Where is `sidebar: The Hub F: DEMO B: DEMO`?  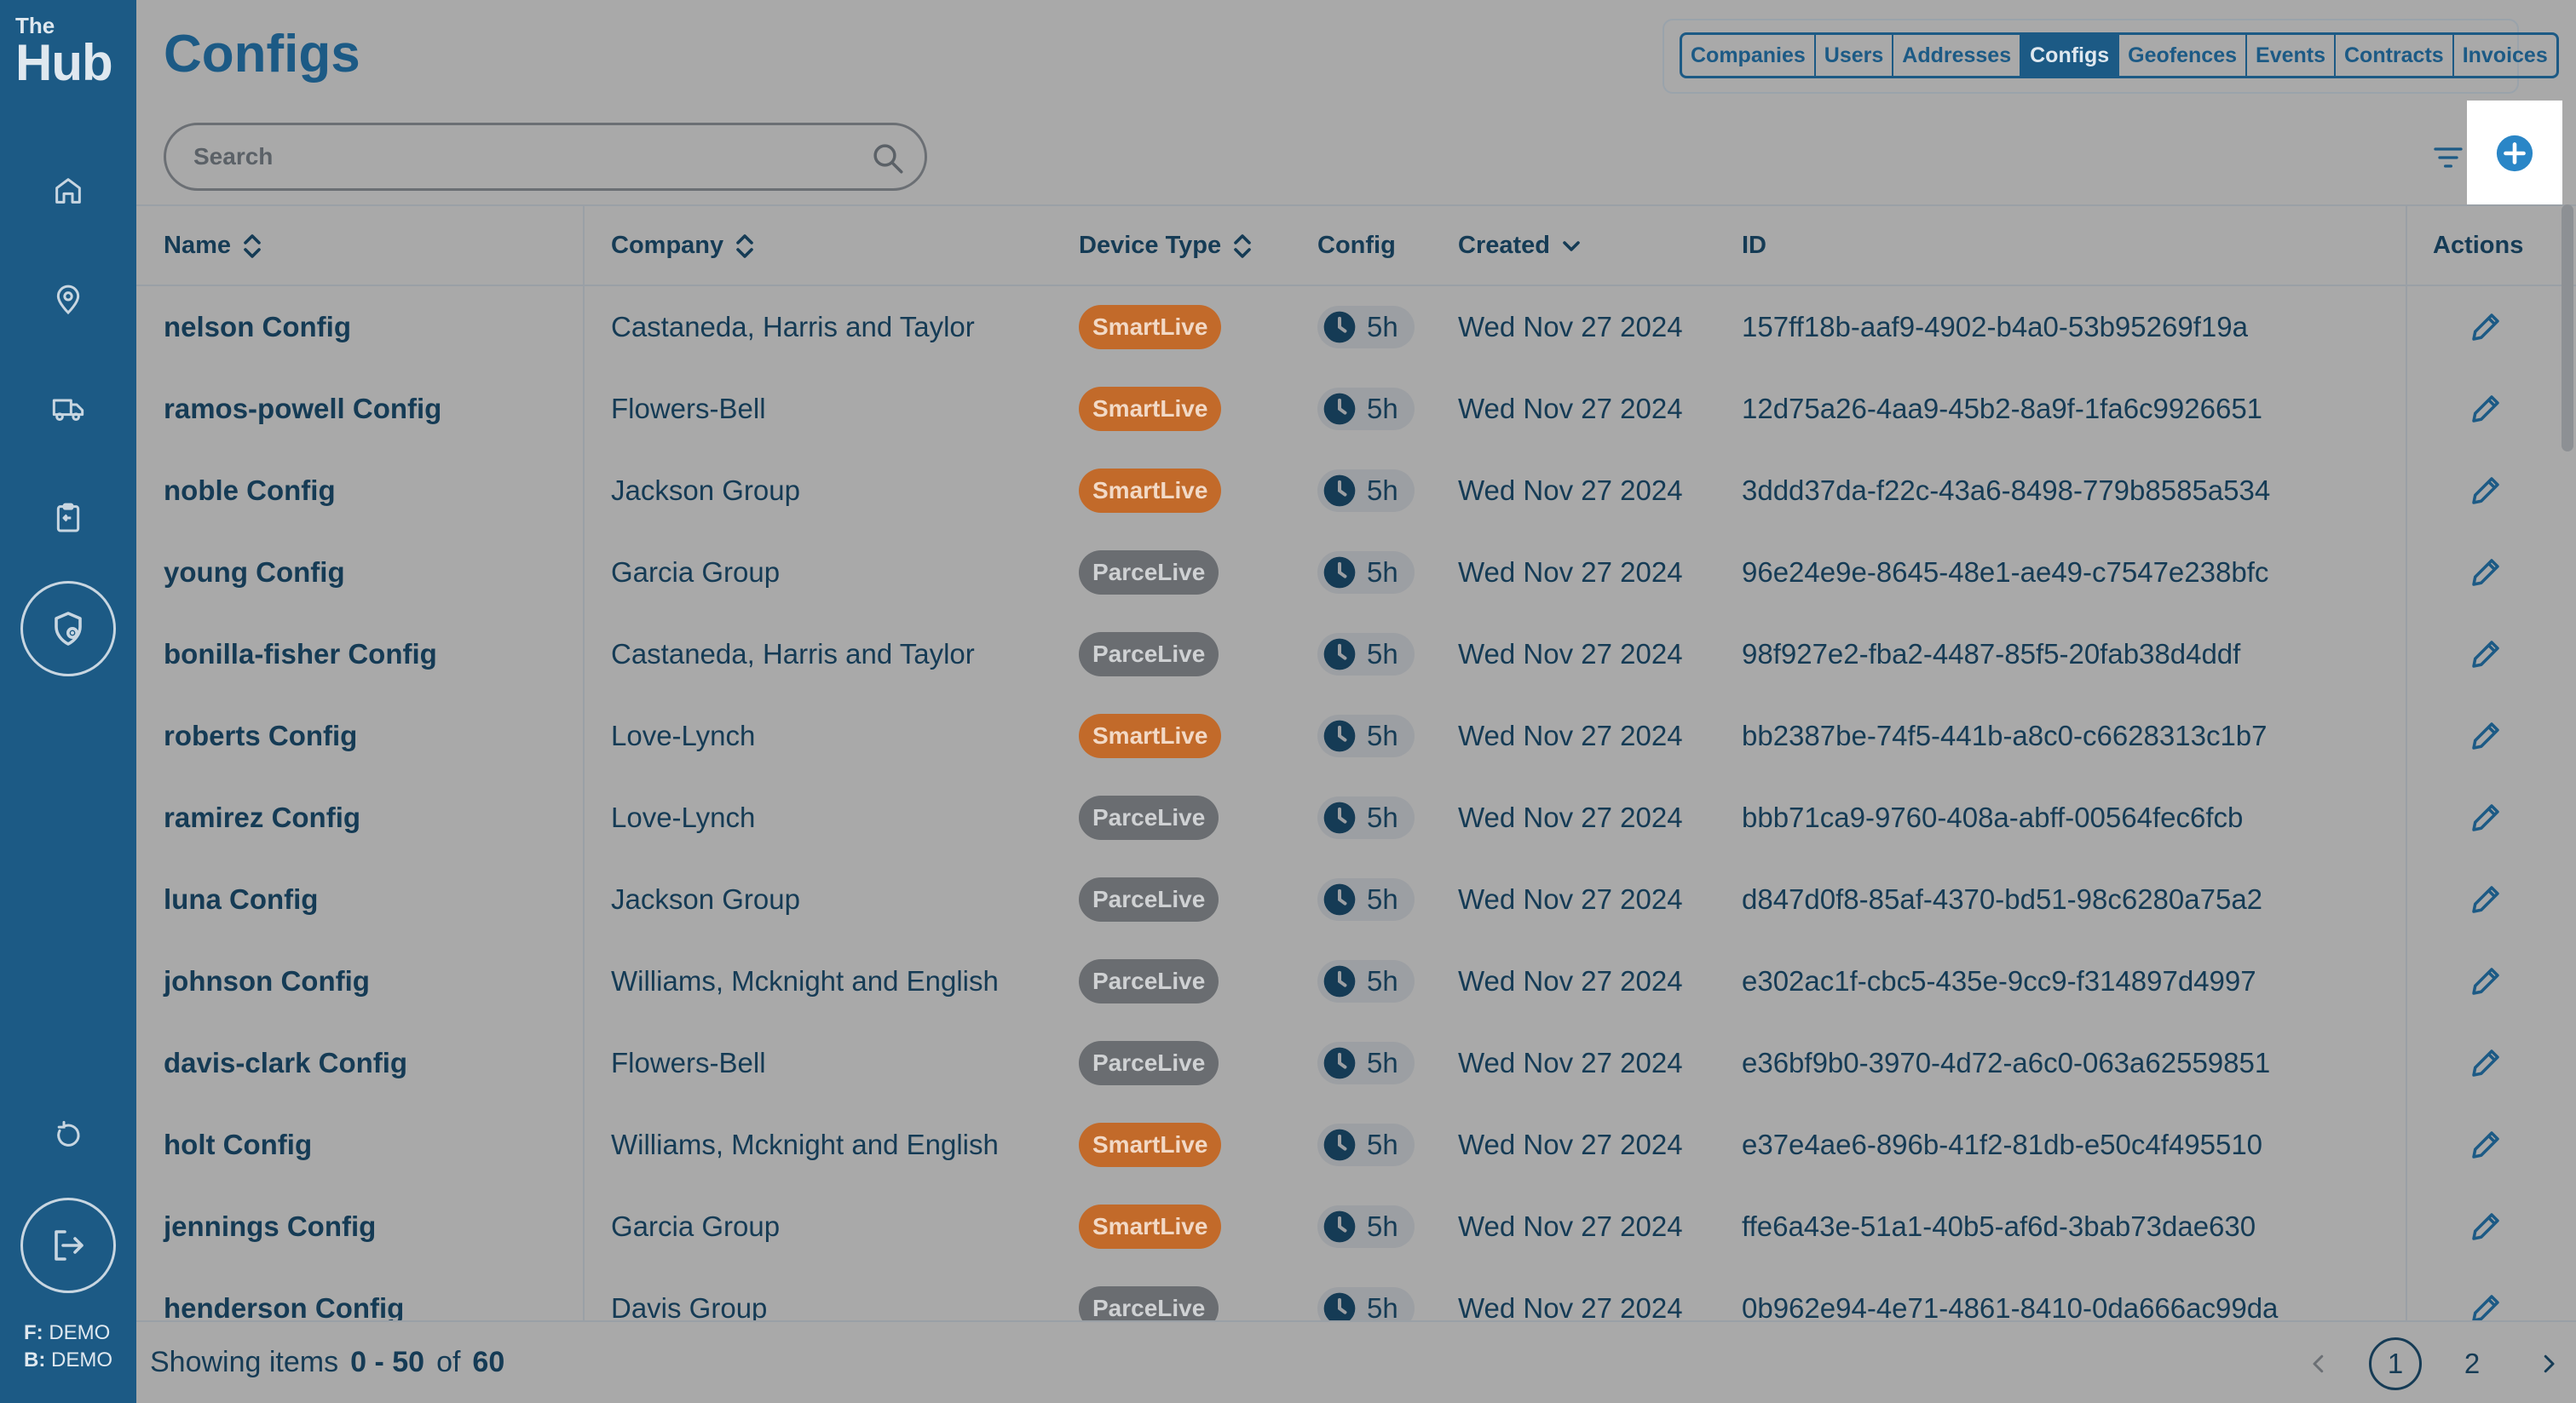
sidebar: The Hub F: DEMO B: DEMO is located at coordinates (68, 702).